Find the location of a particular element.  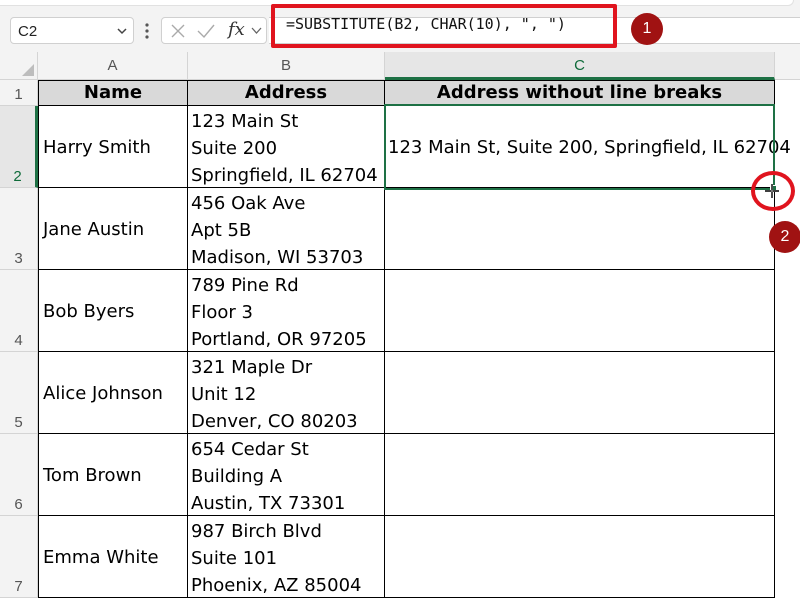

header-cell-name: Name is located at coordinates (113, 93).